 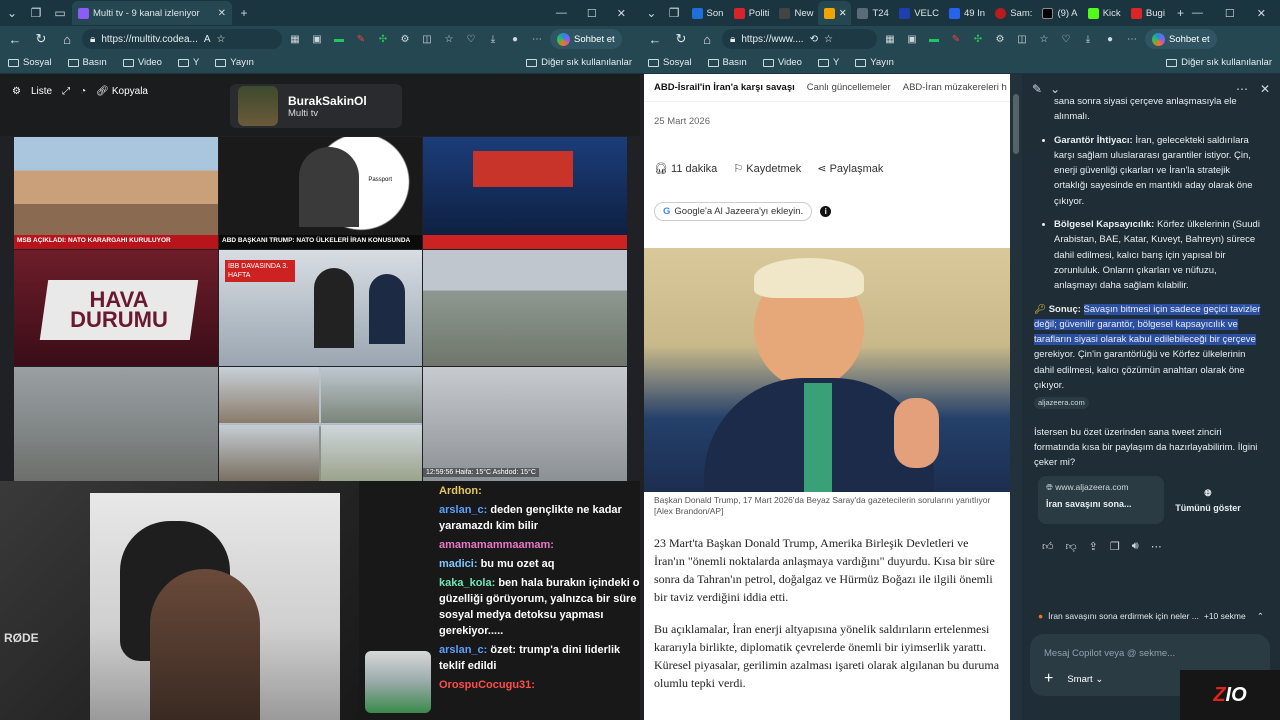 I want to click on tab: VELC, so click(x=918, y=13).